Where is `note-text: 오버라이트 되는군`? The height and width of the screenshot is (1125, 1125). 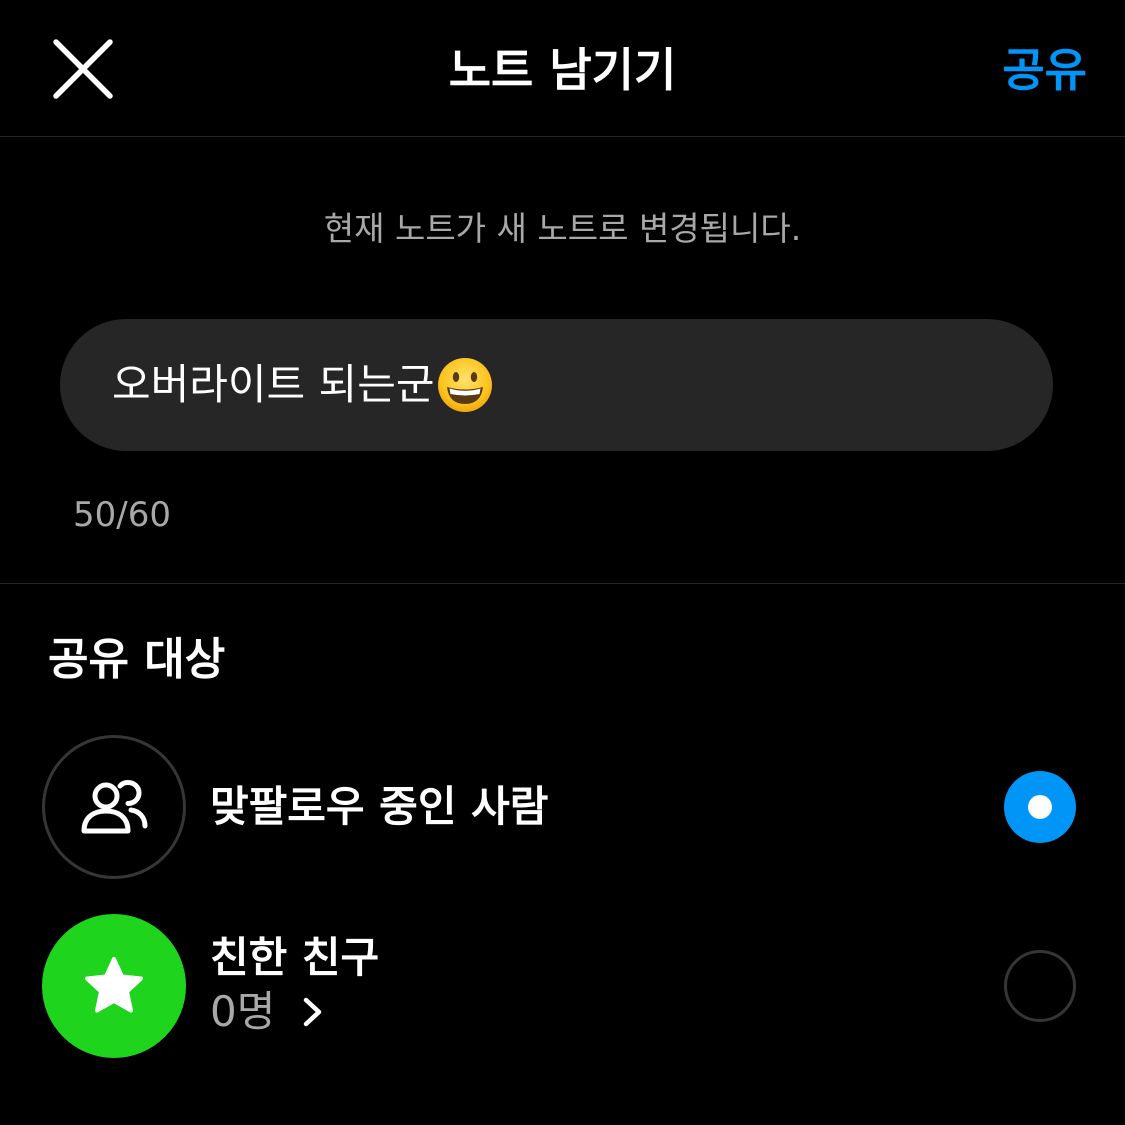 note-text: 오버라이트 되는군 is located at coordinates (273, 384).